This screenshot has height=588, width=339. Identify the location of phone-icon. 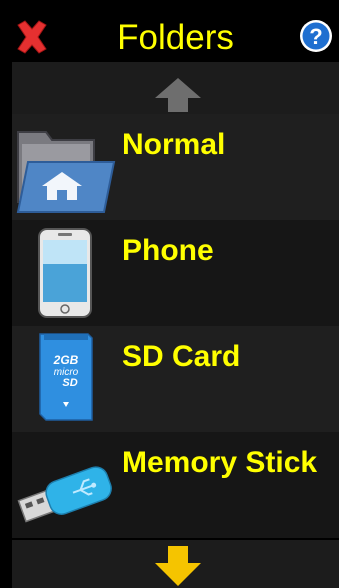
(65, 273).